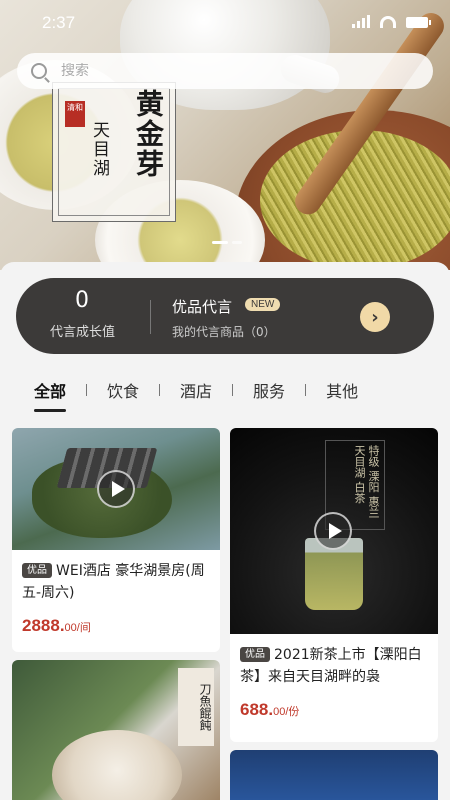  I want to click on chevron-right-icon: ›, so click(375, 317).